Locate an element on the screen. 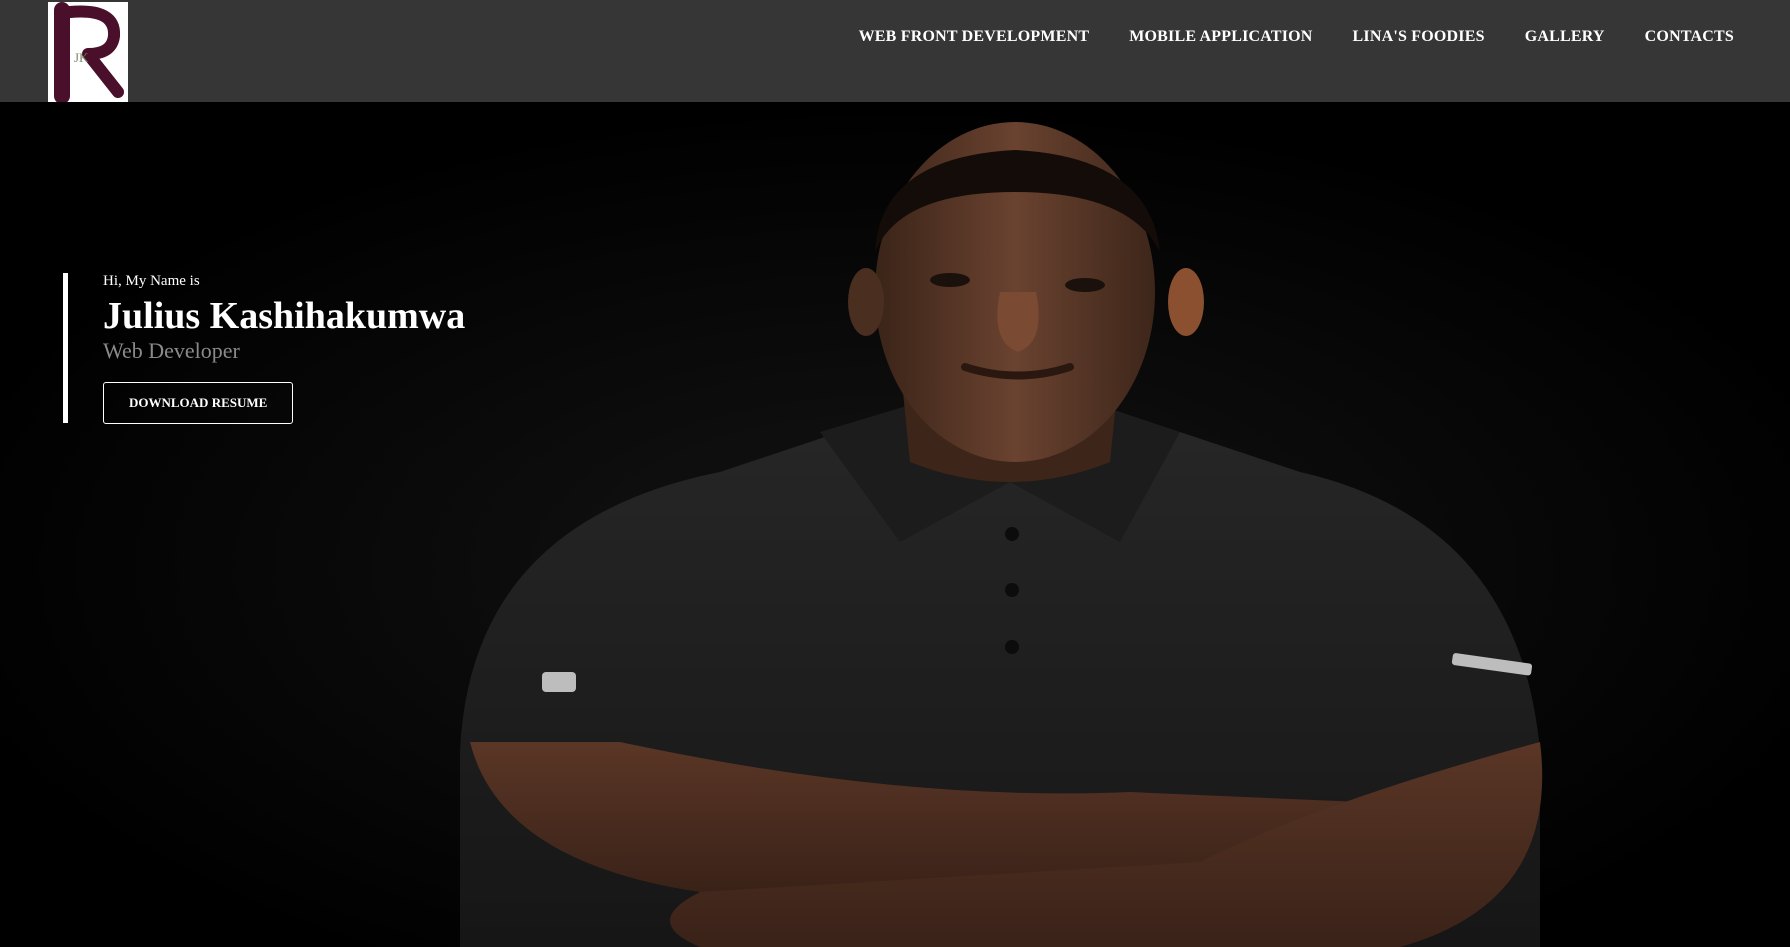  download-resume-button: DOWNLOAD RESUME is located at coordinates (198, 403).